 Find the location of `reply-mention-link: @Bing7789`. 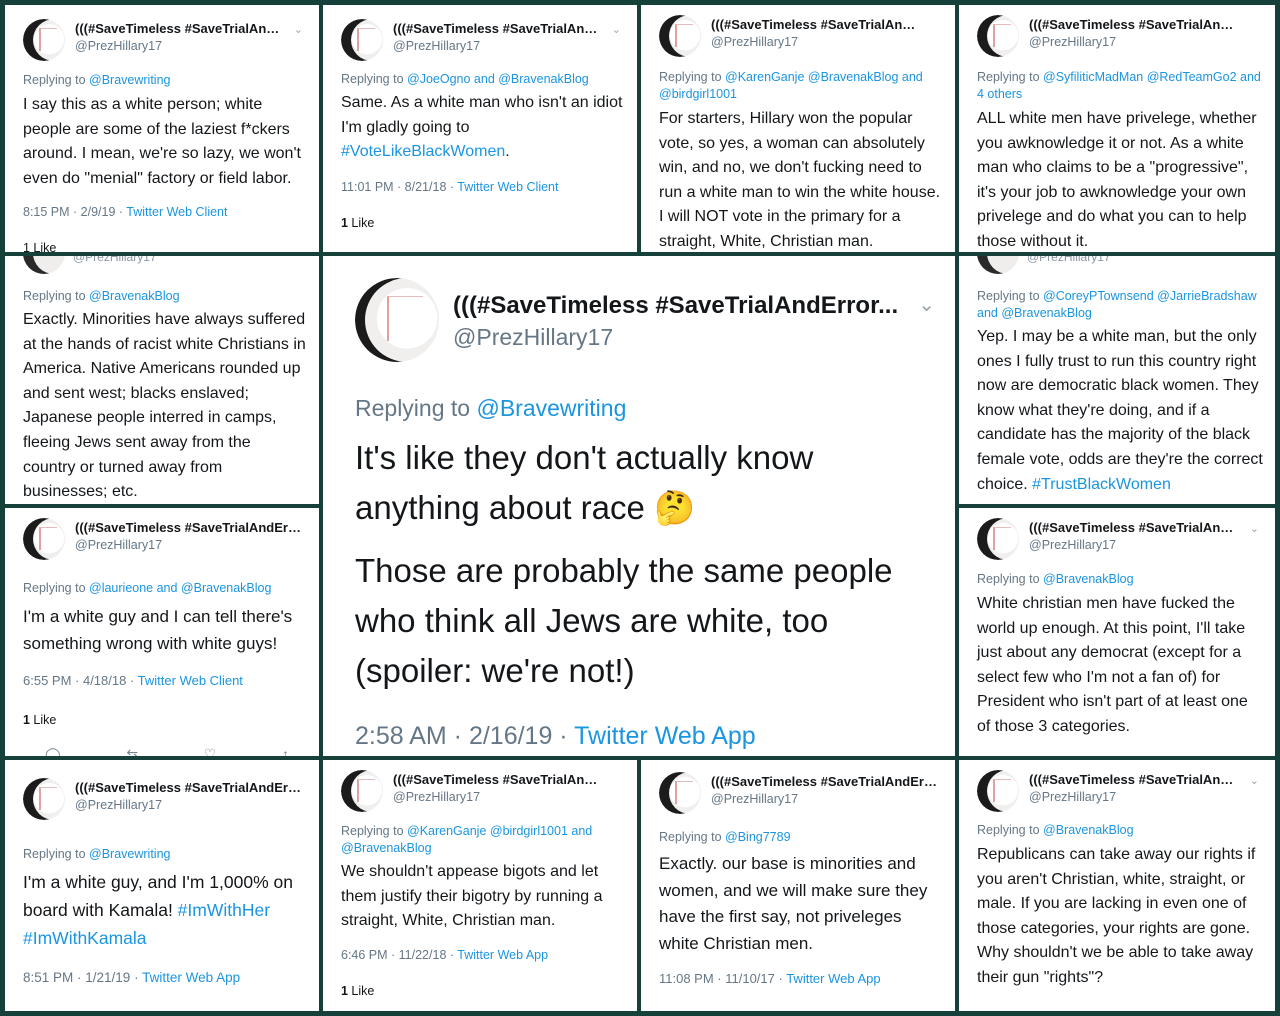

reply-mention-link: @Bing7789 is located at coordinates (758, 837).